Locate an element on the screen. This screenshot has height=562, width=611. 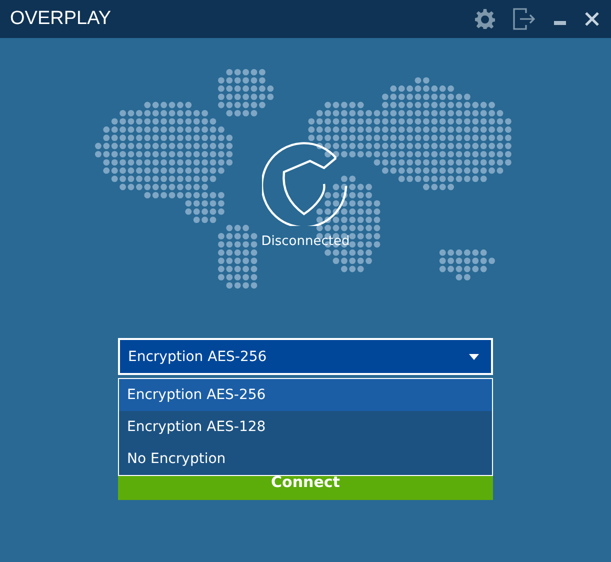
logout-icon is located at coordinates (524, 19).